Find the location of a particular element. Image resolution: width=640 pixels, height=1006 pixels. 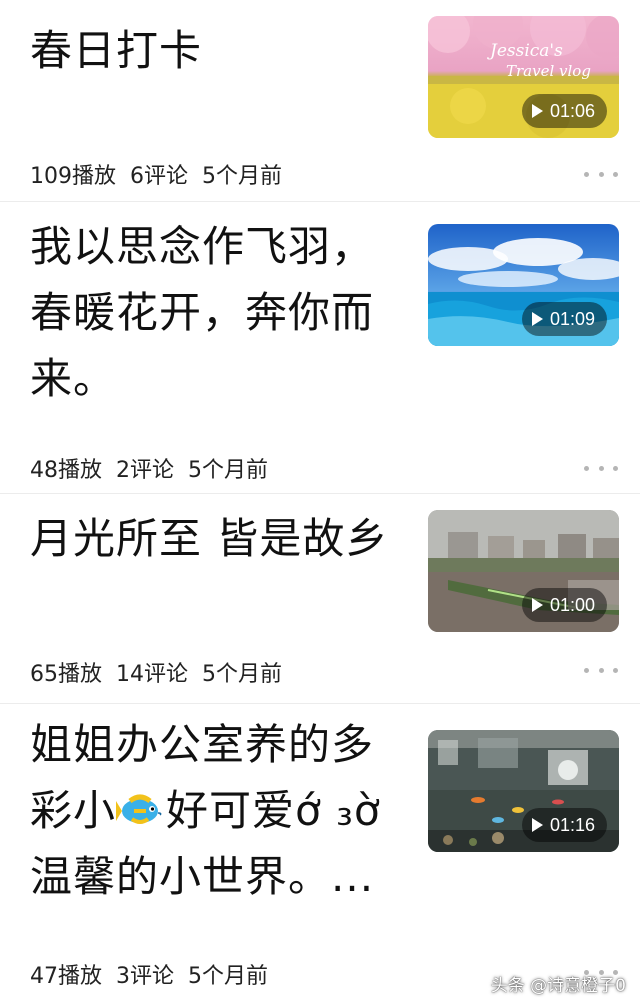

play-count: 48播放 is located at coordinates (66, 470).